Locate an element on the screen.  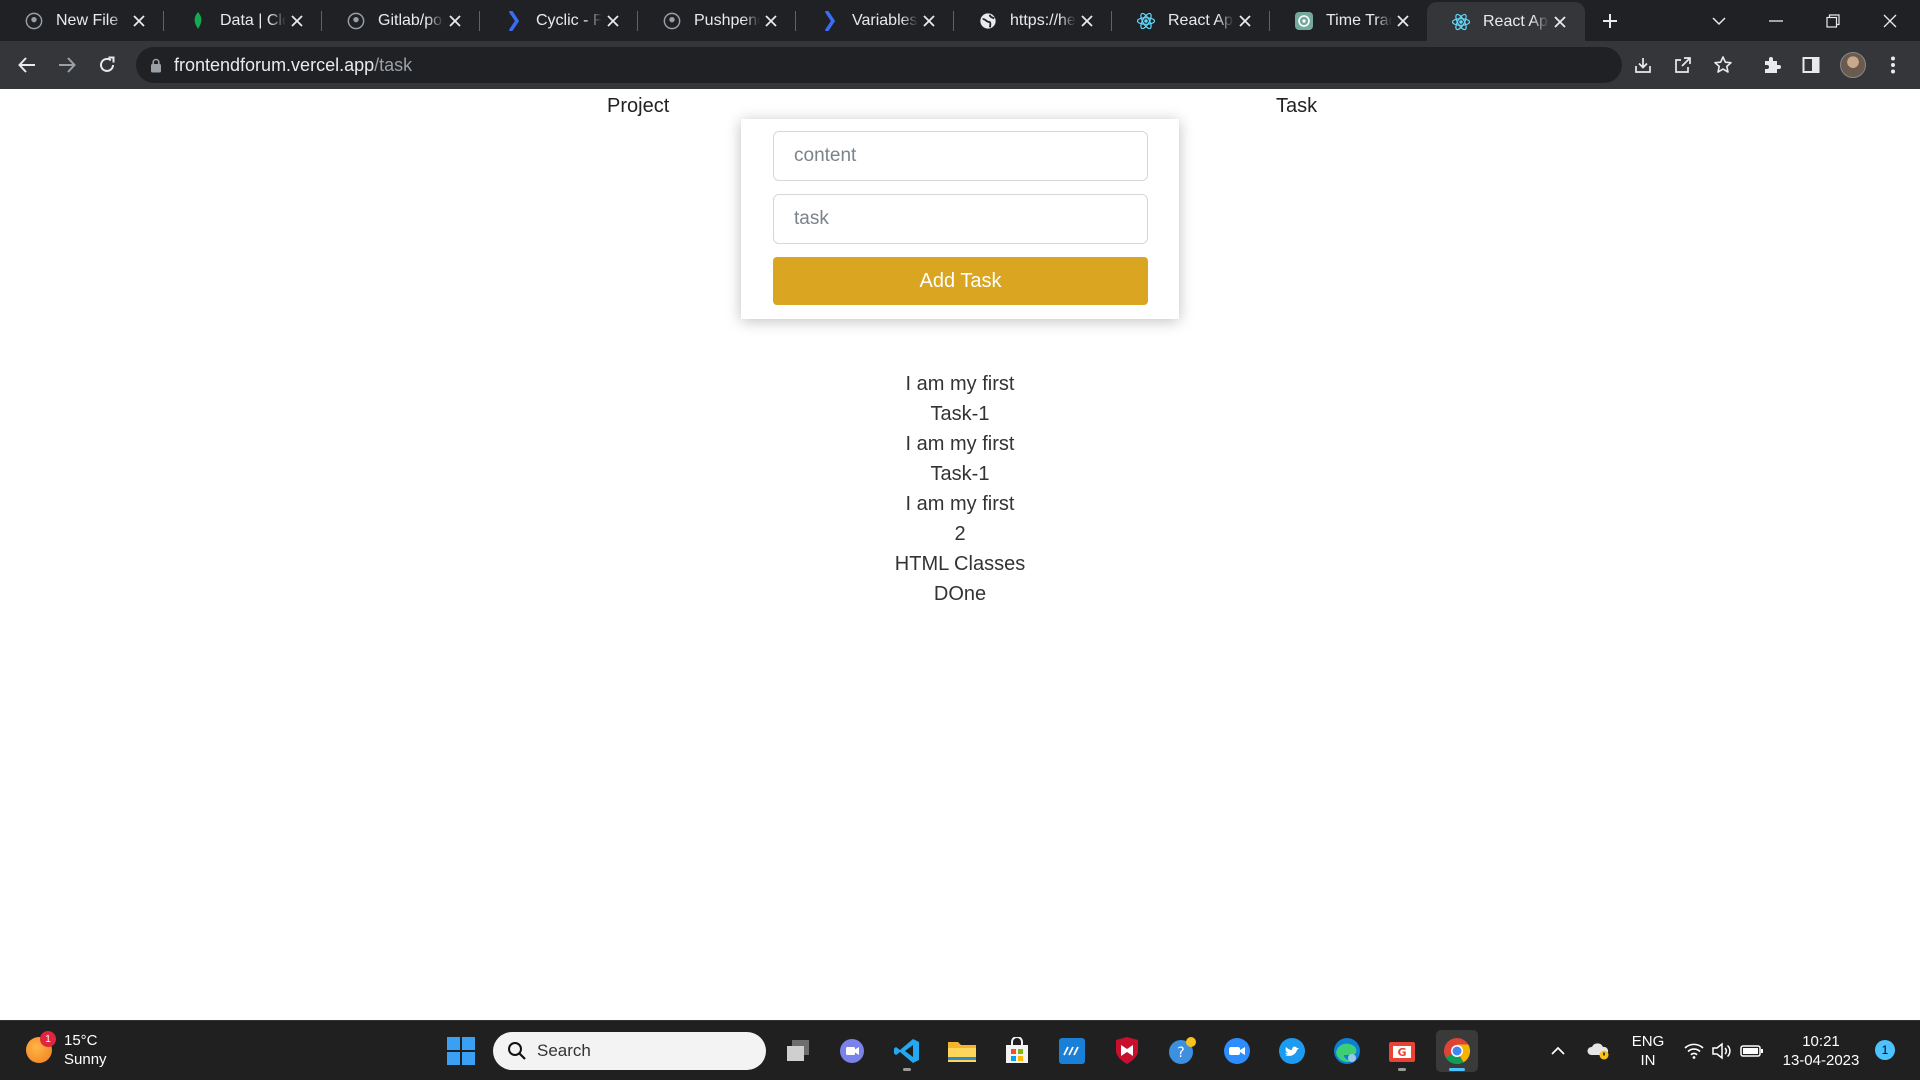
install-app-icon is located at coordinates (1643, 65).